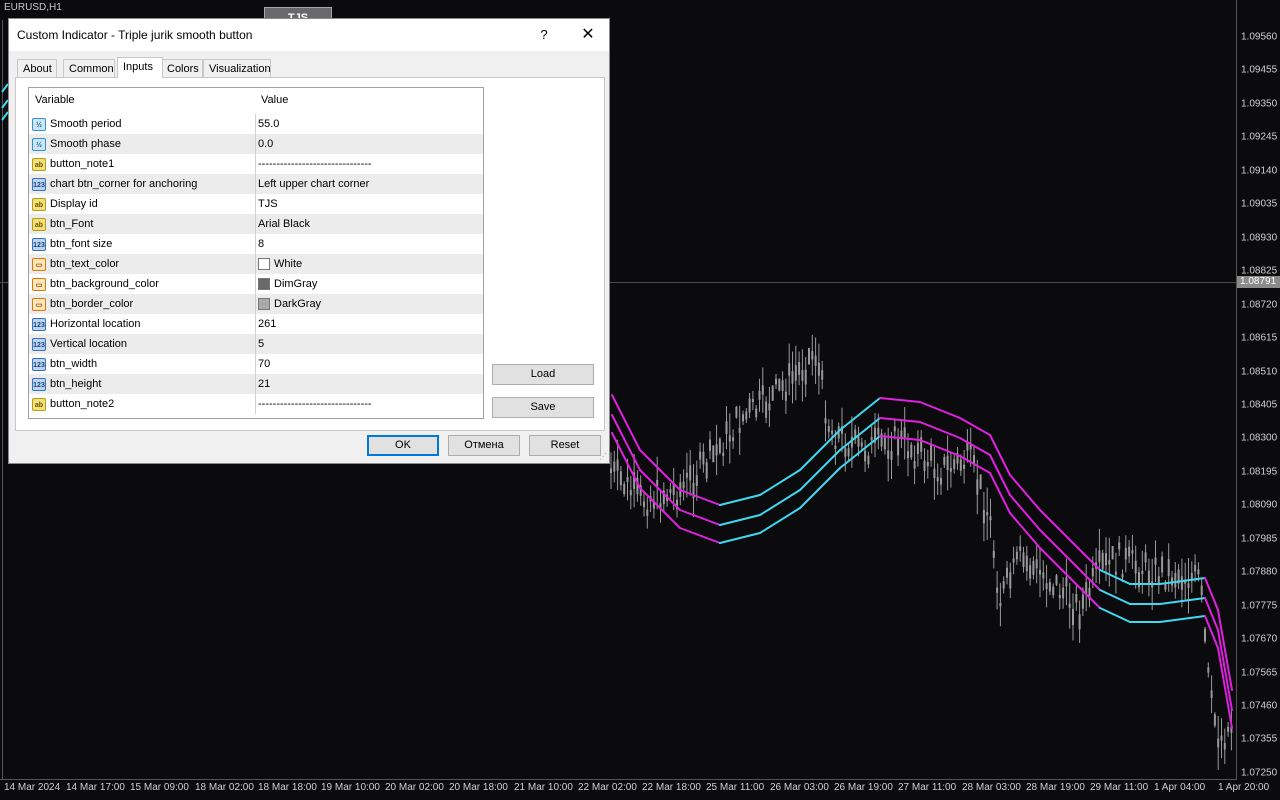 The height and width of the screenshot is (800, 1280). I want to click on param-value-cell: 70, so click(368, 364).